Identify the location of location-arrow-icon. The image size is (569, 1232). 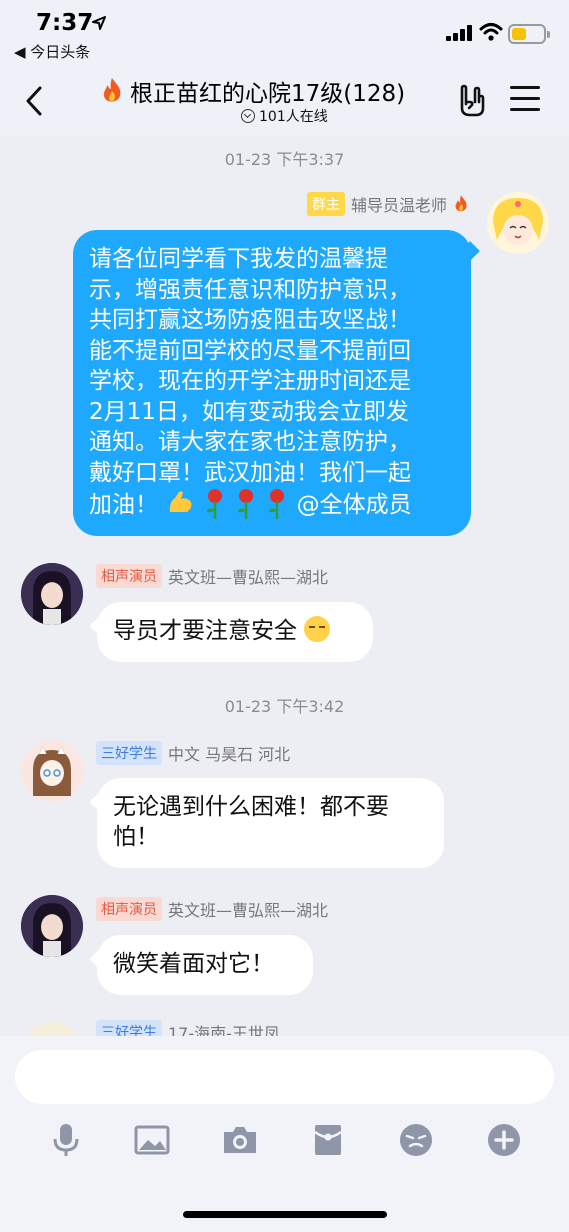
(99, 23).